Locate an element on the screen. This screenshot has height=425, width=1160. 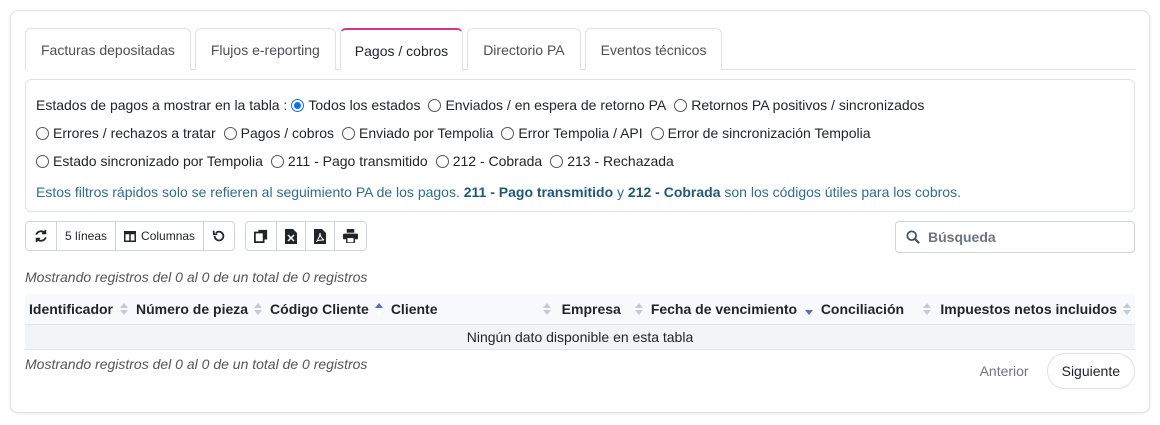
pagination: Anterior Siguiente is located at coordinates (1051, 371).